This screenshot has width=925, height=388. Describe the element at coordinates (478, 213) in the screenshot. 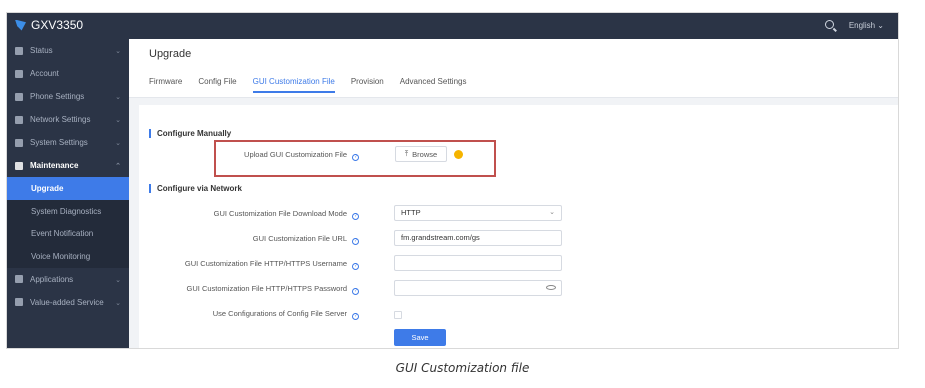

I see `download-mode-select: HTTP ⌄` at that location.